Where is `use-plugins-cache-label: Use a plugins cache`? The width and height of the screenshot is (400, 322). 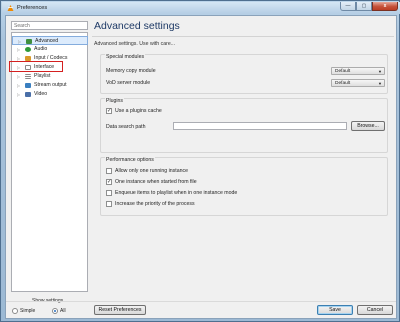 use-plugins-cache-label: Use a plugins cache is located at coordinates (138, 111).